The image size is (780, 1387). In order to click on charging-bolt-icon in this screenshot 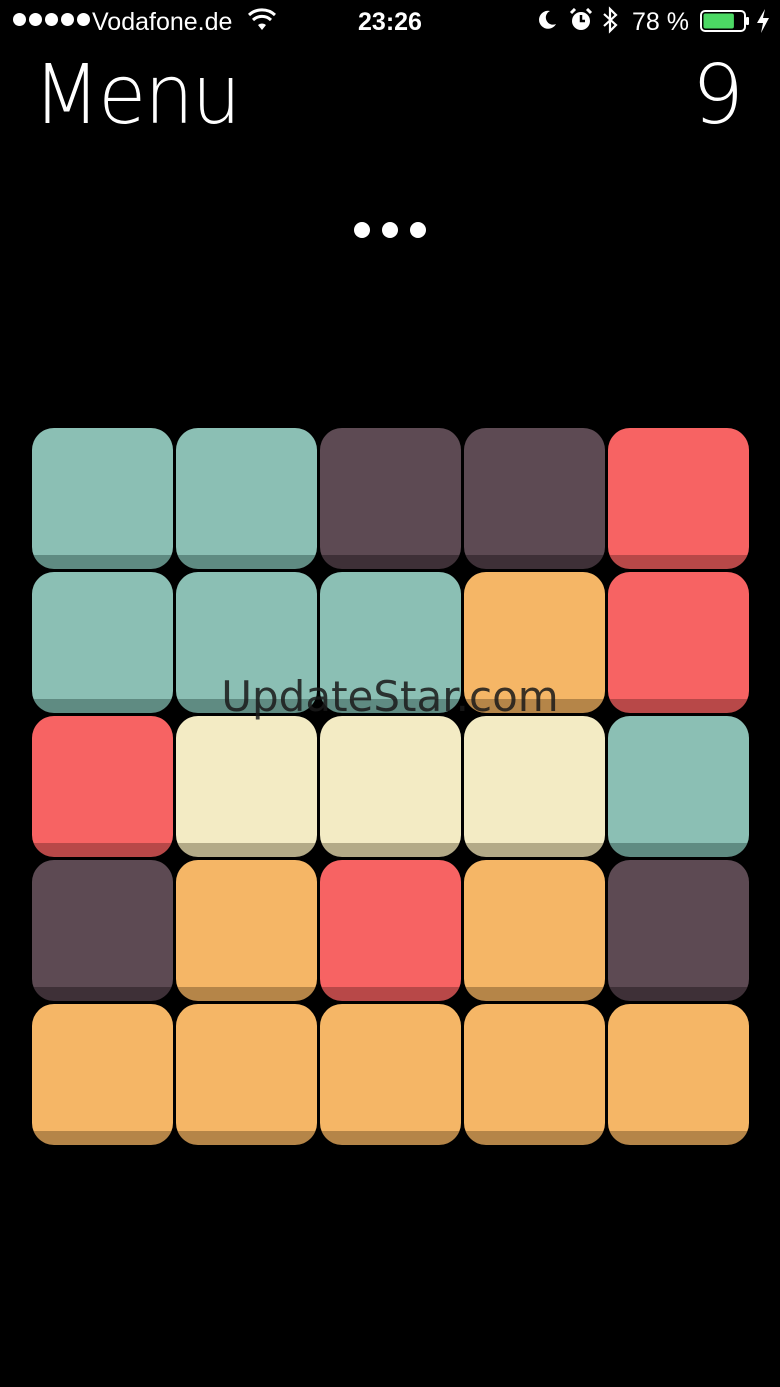, I will do `click(763, 21)`.